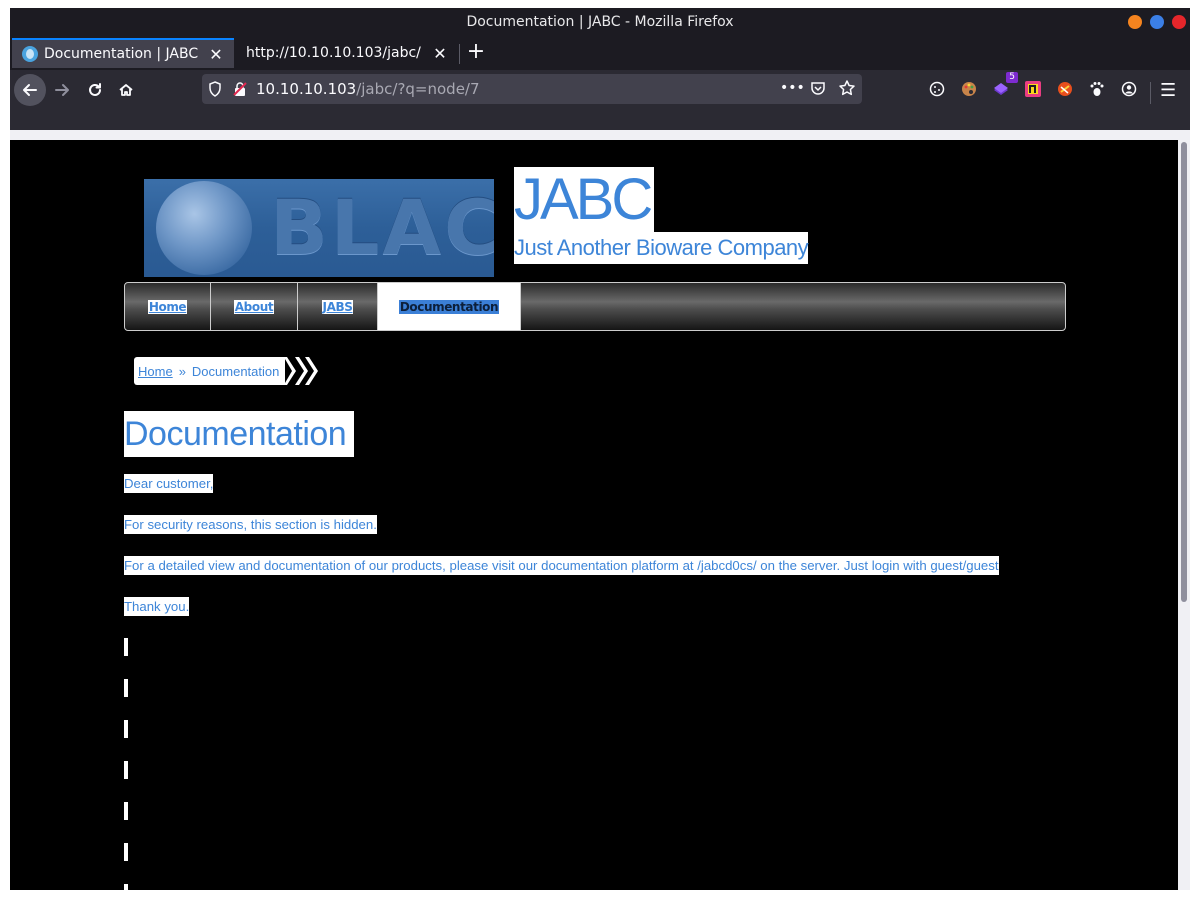 This screenshot has height=900, width=1200. What do you see at coordinates (818, 90) in the screenshot?
I see `pocket-icon` at bounding box center [818, 90].